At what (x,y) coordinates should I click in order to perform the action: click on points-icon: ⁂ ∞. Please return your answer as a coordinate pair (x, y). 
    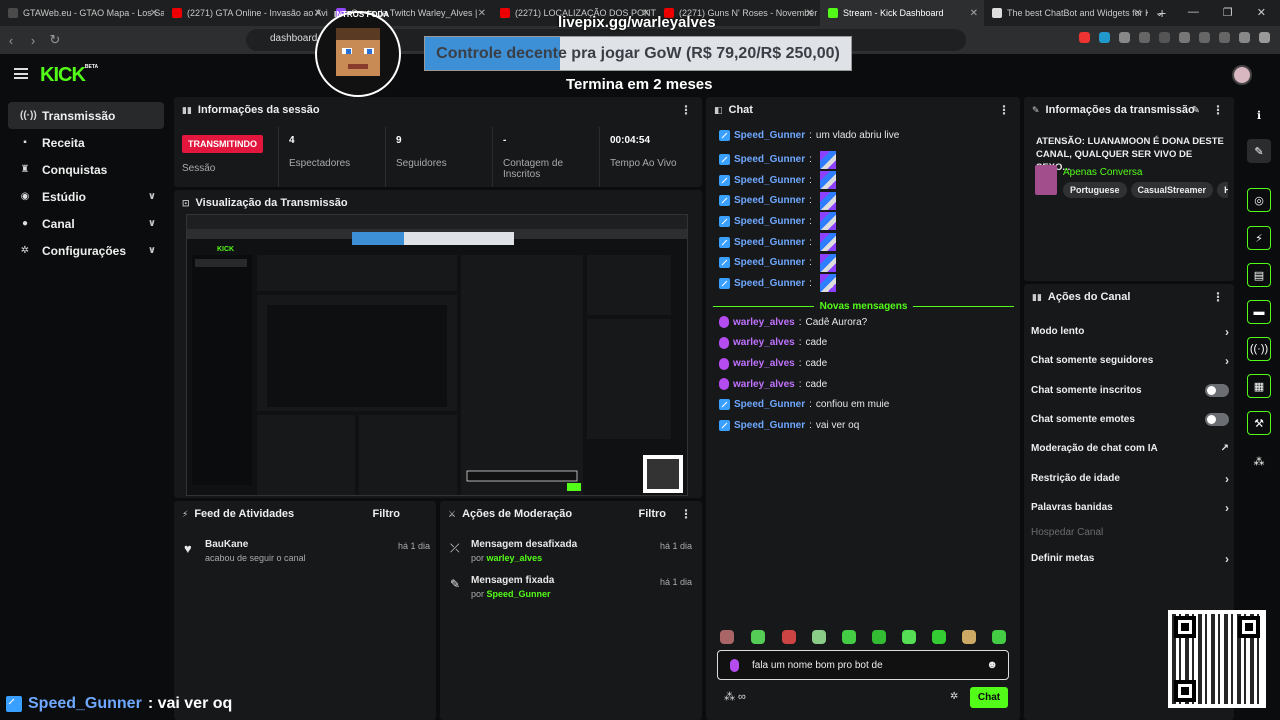
    Looking at the image, I should click on (735, 696).